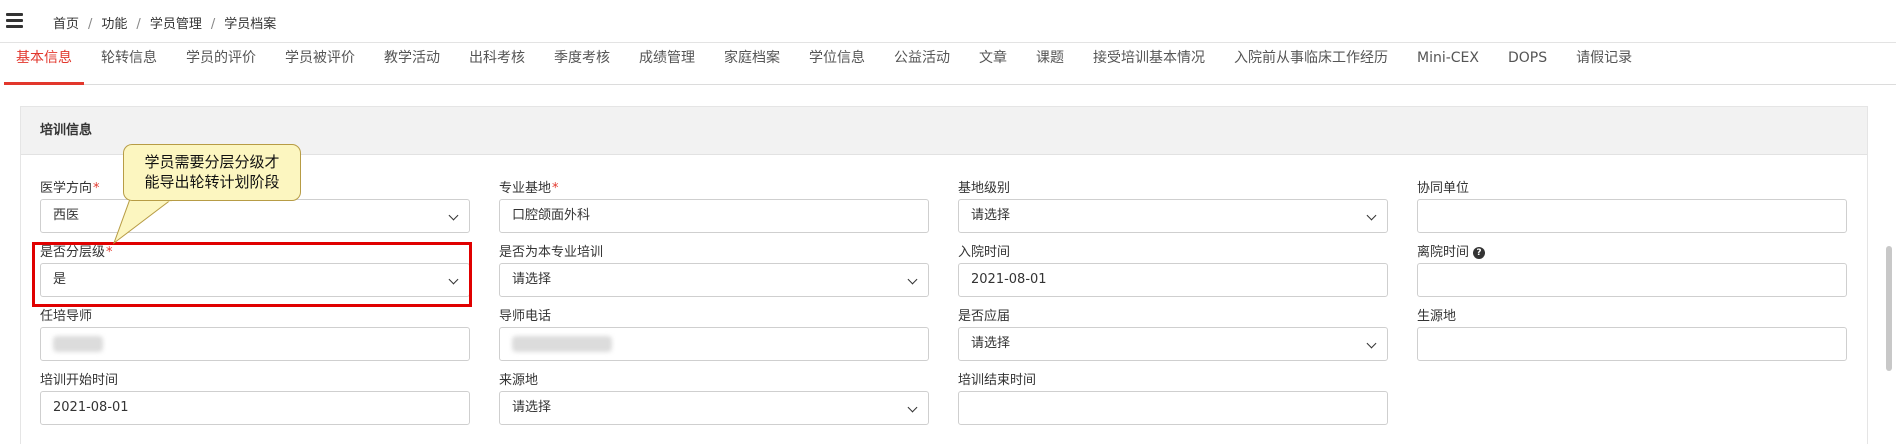 The image size is (1896, 444). I want to click on breadcrumb-function: 功能, so click(114, 24).